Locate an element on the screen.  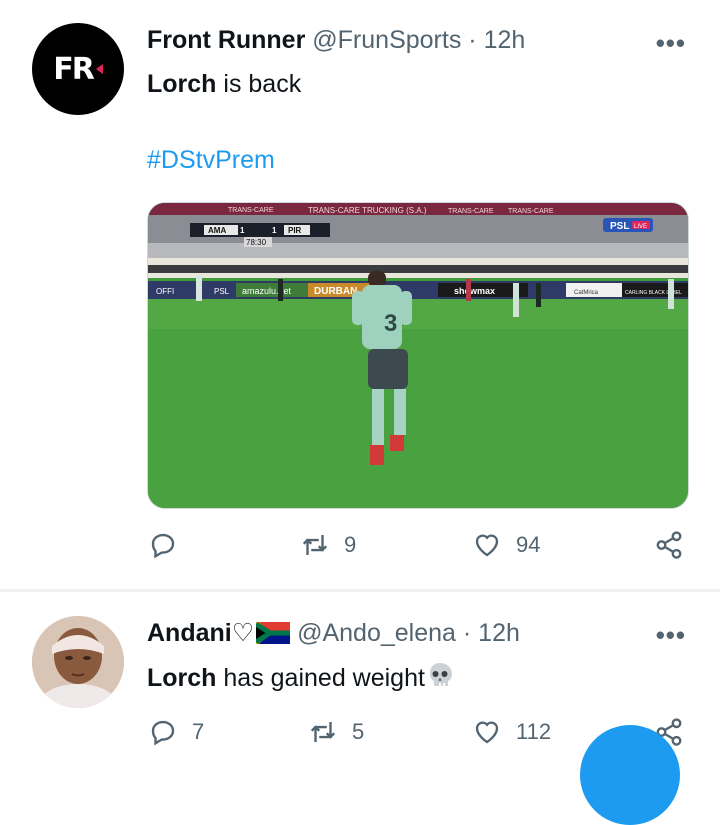
author-handle: @FrunSports is located at coordinates (386, 40).